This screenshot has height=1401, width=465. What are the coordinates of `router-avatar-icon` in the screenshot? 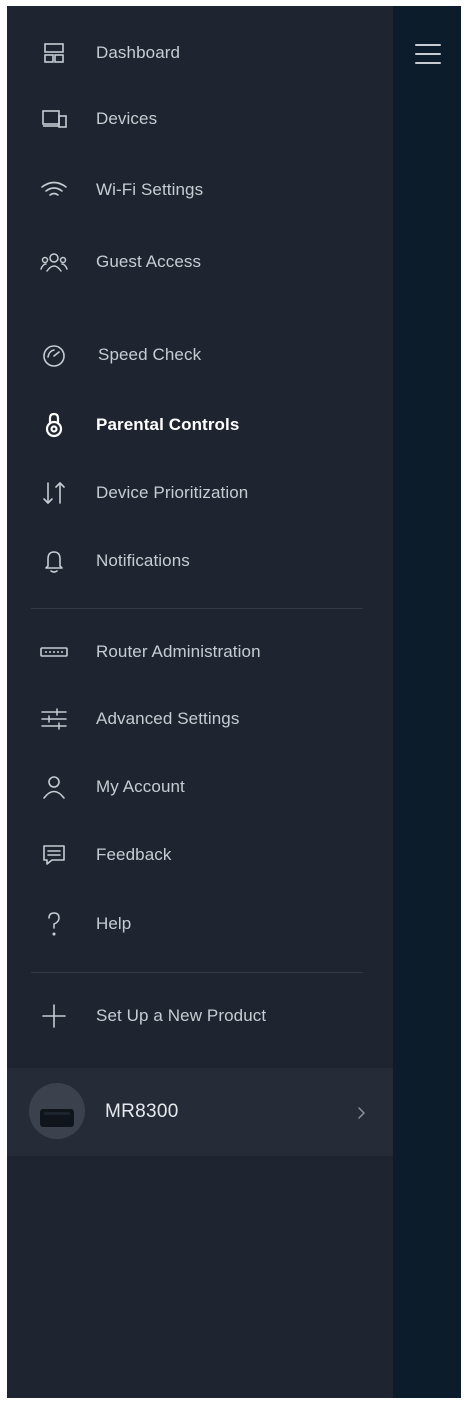 It's located at (57, 1111).